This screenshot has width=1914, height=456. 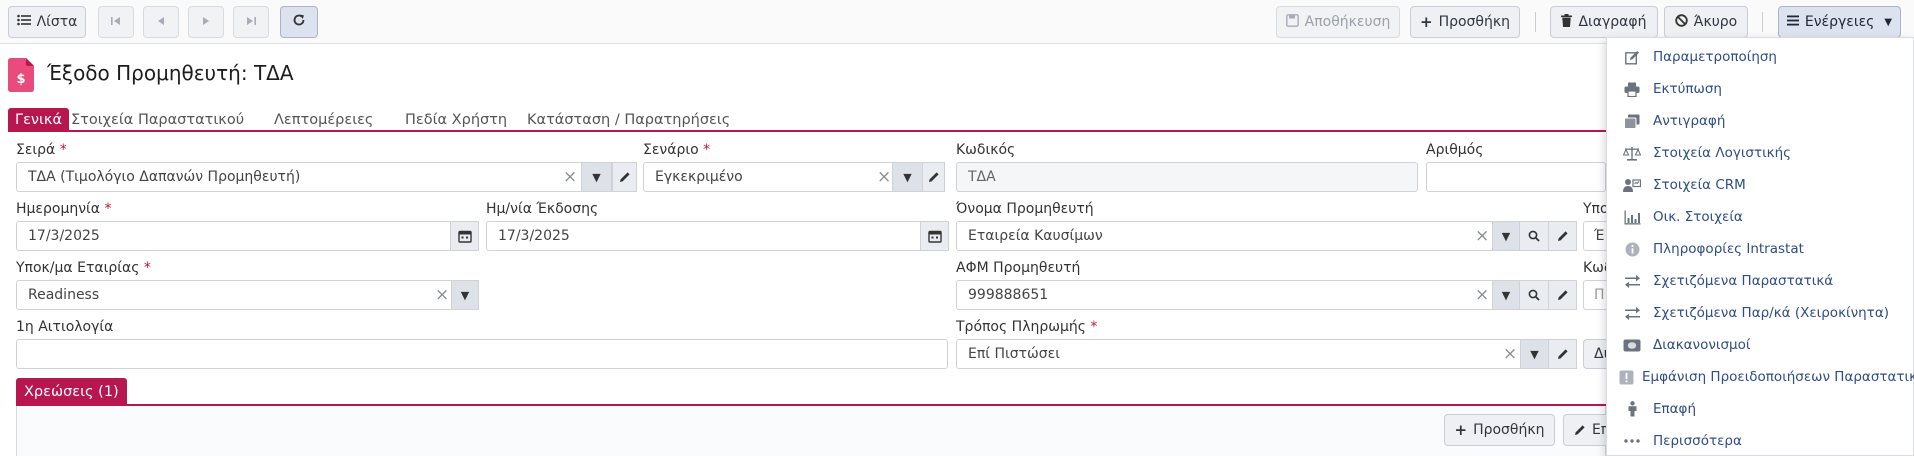 I want to click on delete-button: Διαγραφή, so click(x=1604, y=22).